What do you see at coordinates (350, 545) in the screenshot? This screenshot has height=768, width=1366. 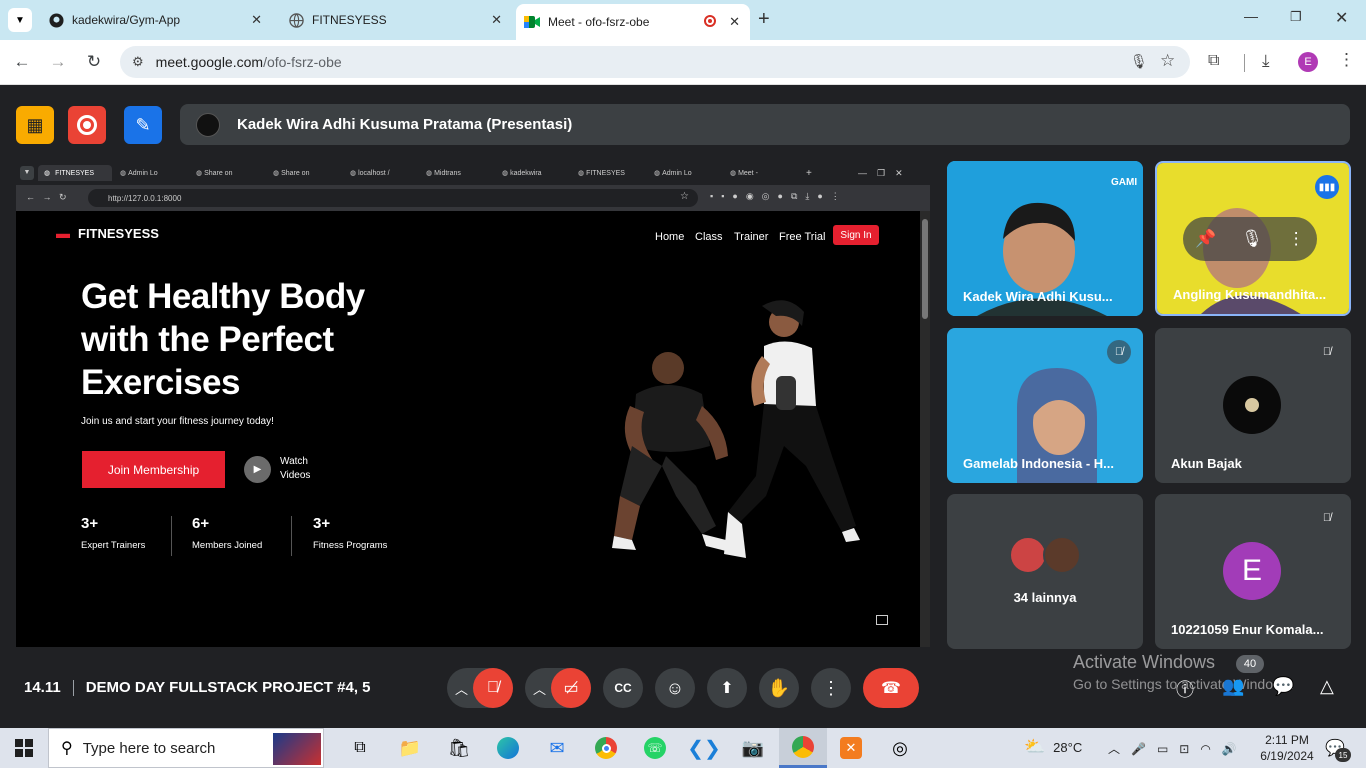 I see `stat-label: Fitness Programs` at bounding box center [350, 545].